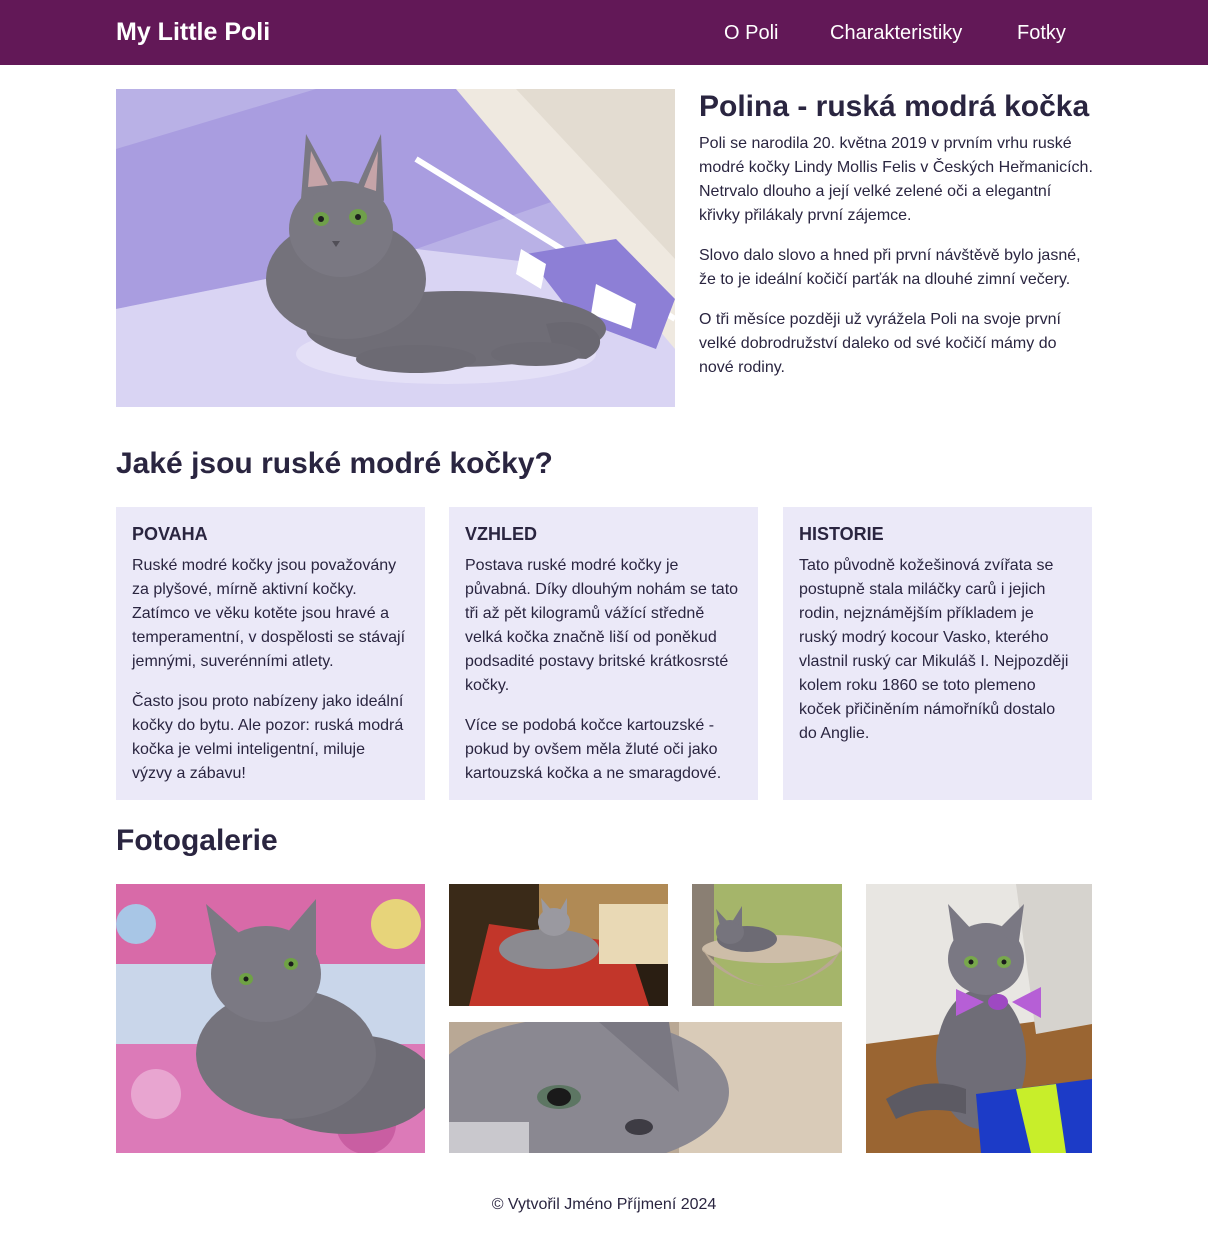 This screenshot has width=1208, height=1249. Describe the element at coordinates (751, 33) in the screenshot. I see `nav-link-o-poli: O Poli` at that location.